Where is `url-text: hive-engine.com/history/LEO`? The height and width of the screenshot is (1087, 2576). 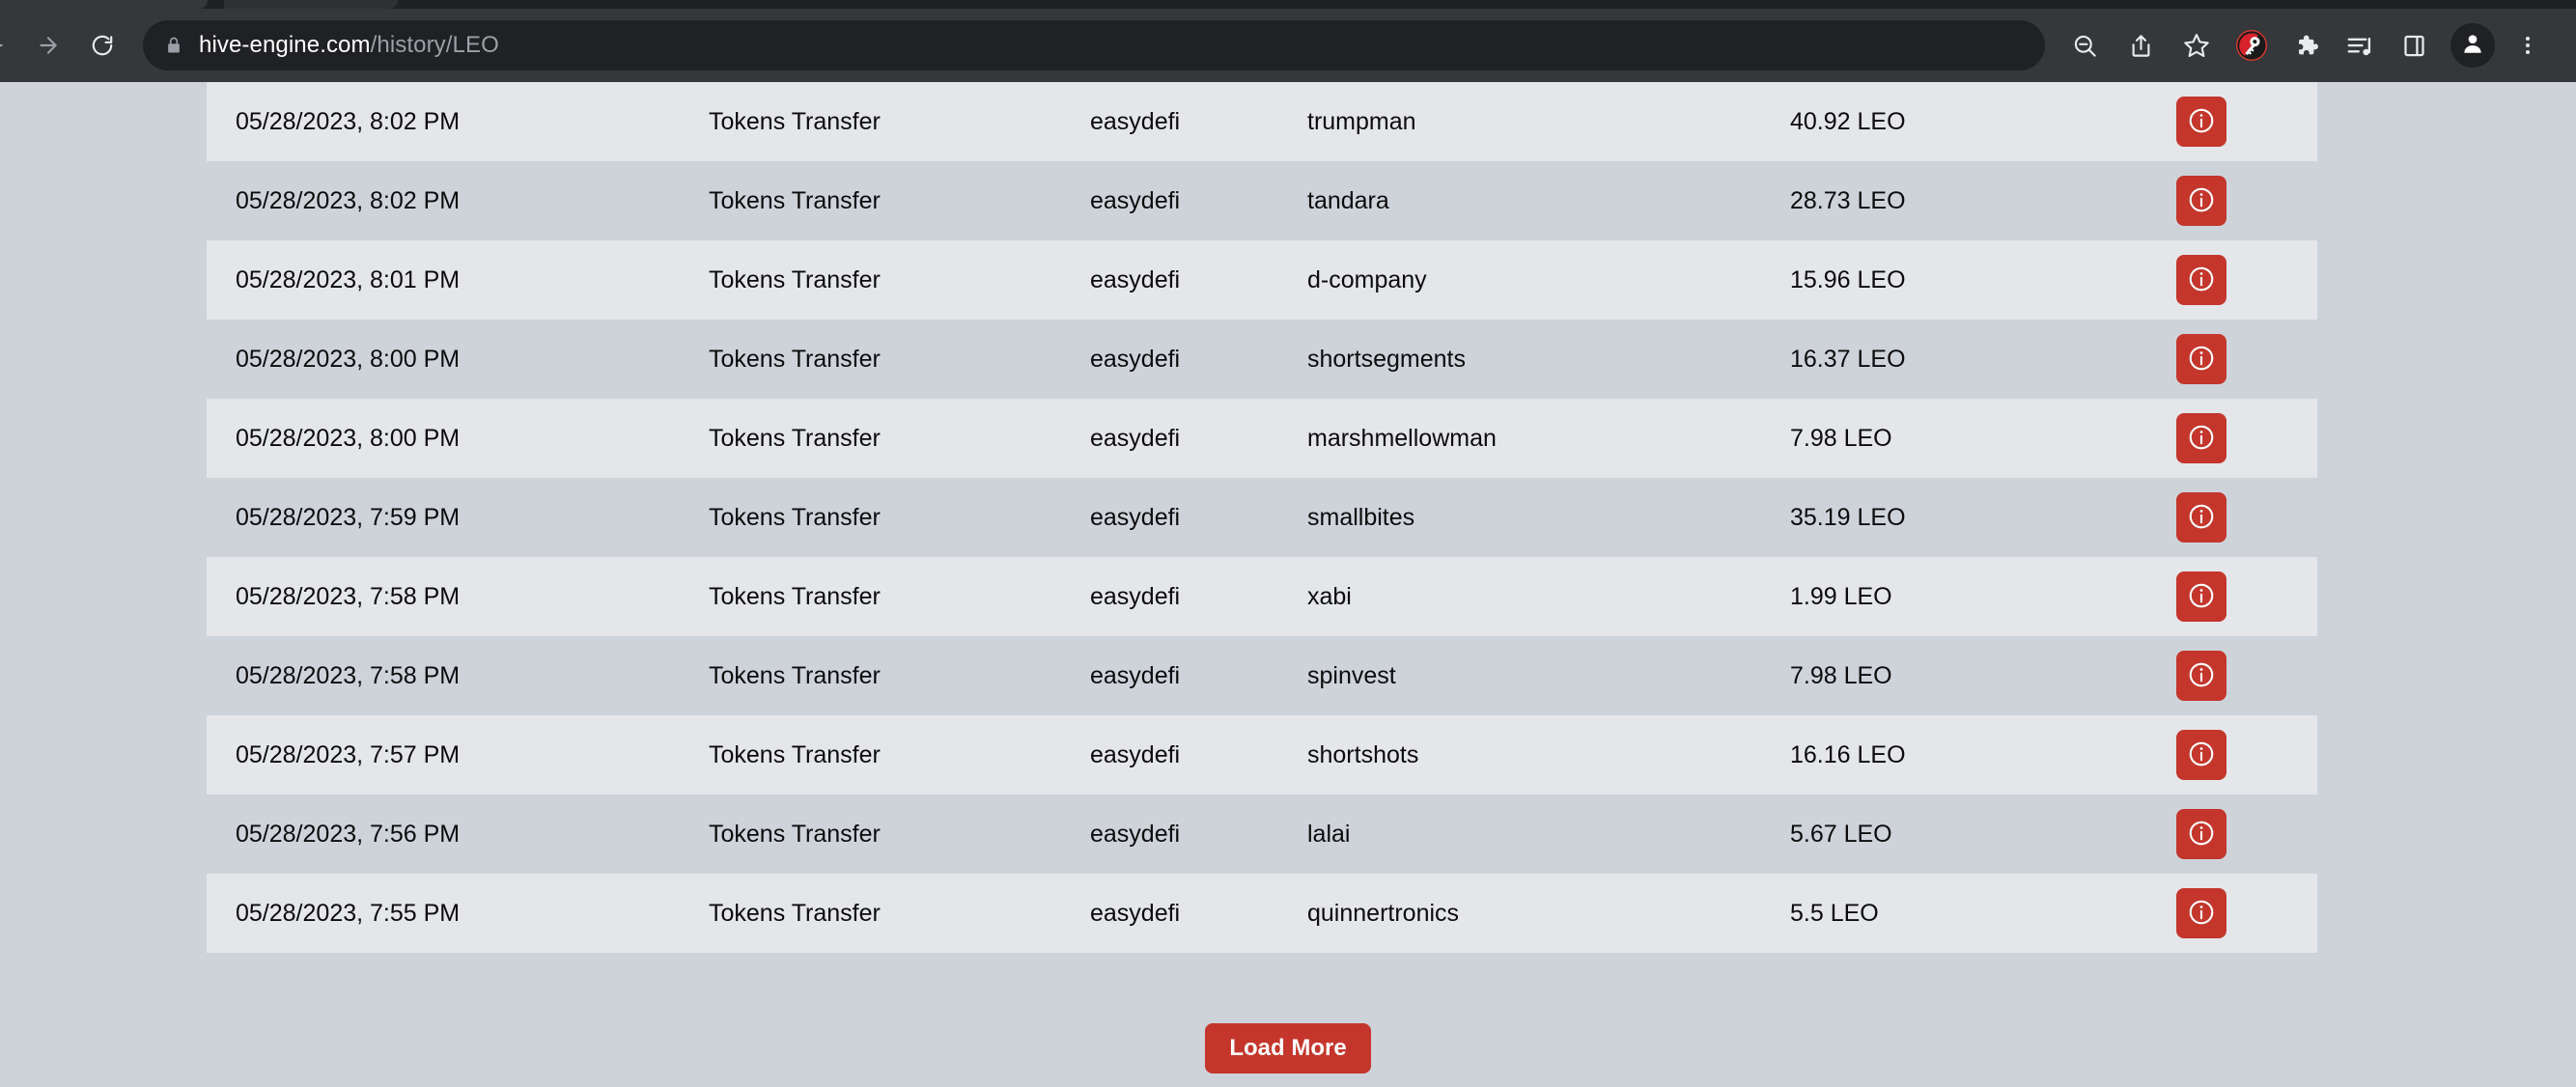
url-text: hive-engine.com/history/LEO is located at coordinates (349, 46).